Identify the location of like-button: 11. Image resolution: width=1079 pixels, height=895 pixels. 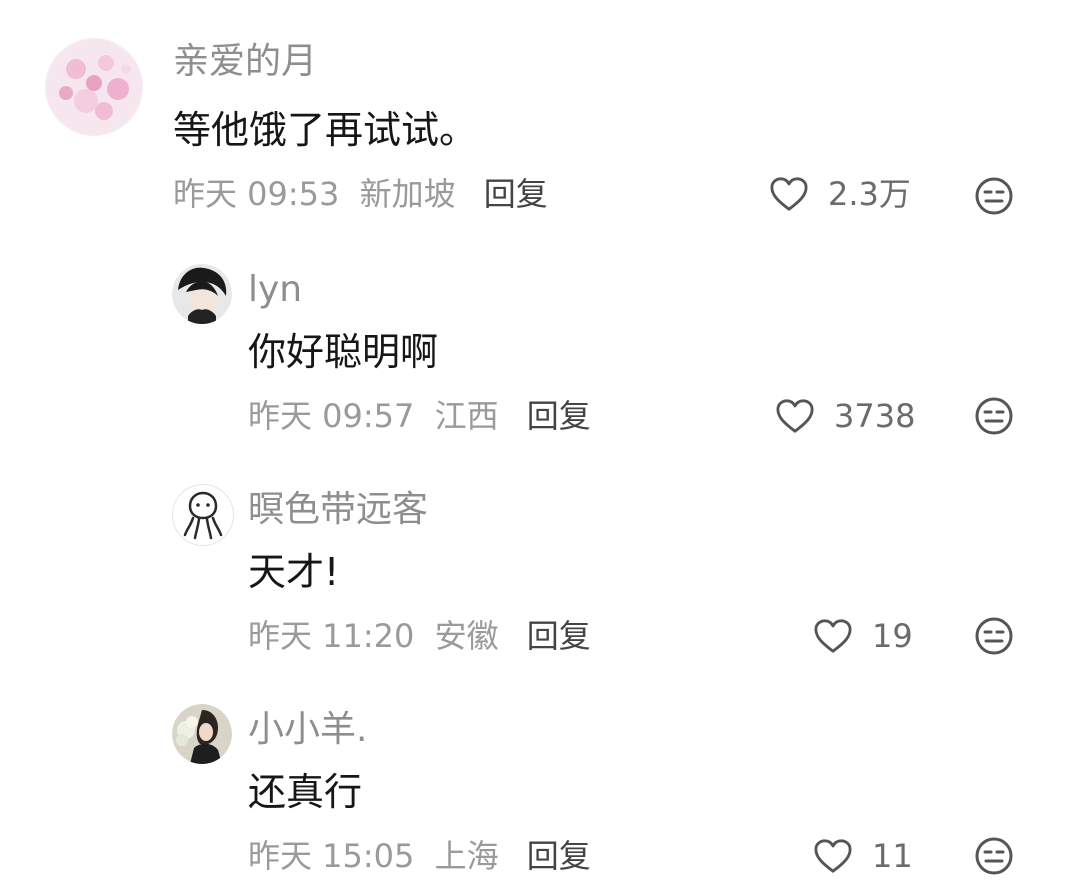
(862, 856).